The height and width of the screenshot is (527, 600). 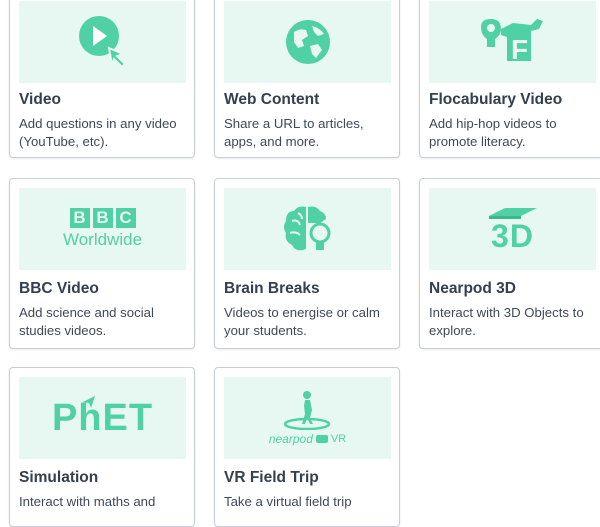 I want to click on card-title: Video, so click(x=40, y=99).